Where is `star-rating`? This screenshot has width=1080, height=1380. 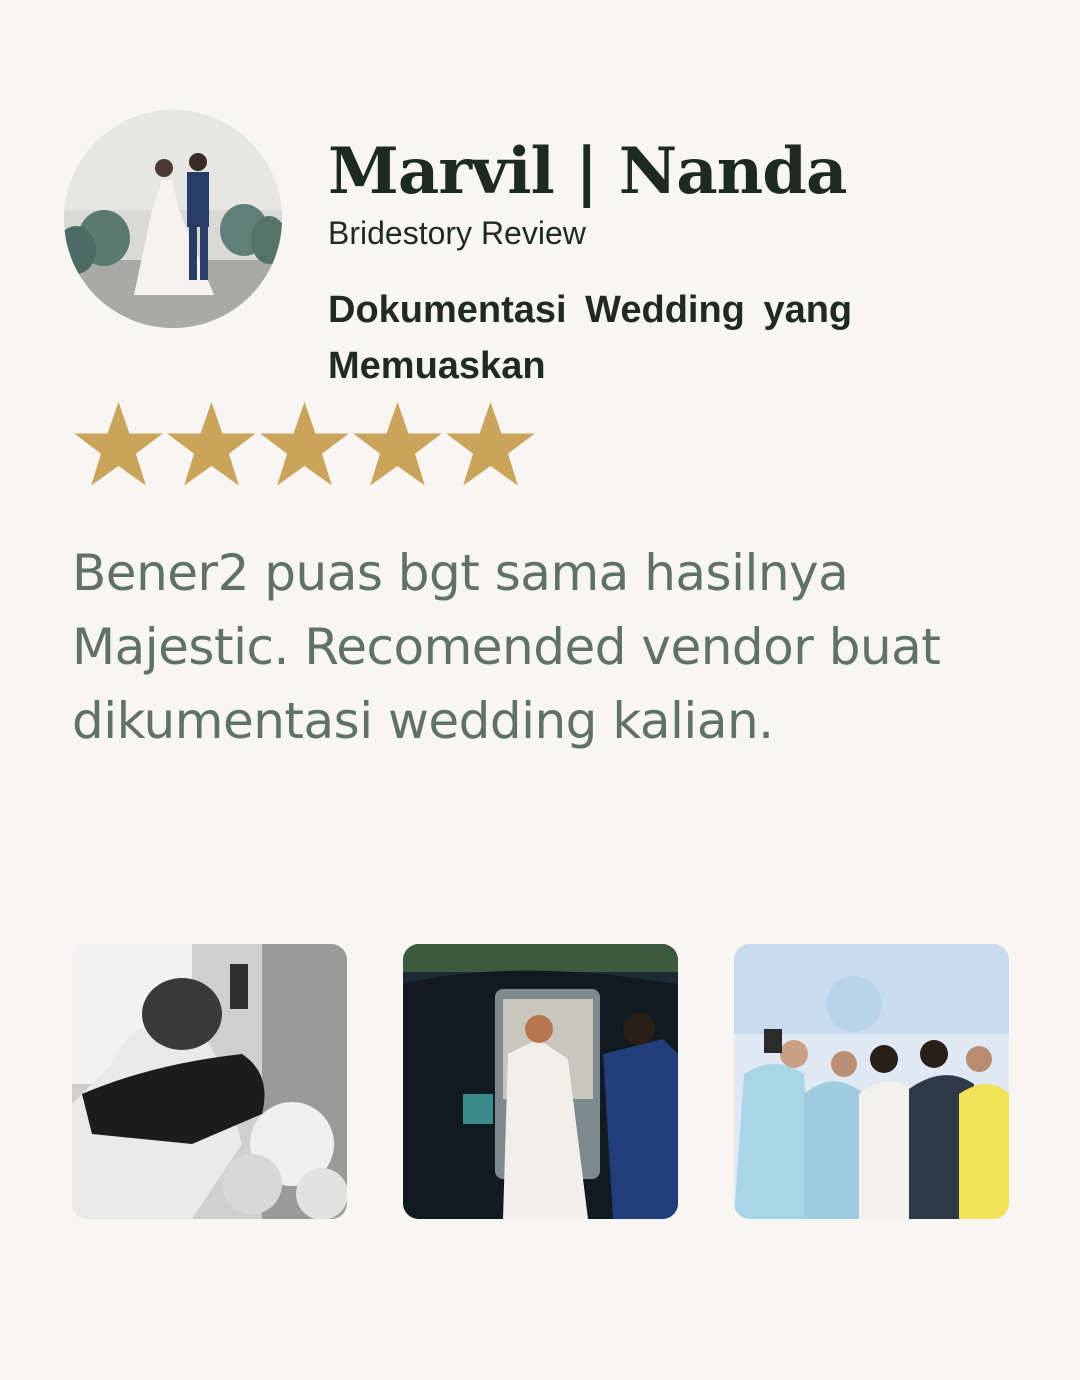 star-rating is located at coordinates (304, 446).